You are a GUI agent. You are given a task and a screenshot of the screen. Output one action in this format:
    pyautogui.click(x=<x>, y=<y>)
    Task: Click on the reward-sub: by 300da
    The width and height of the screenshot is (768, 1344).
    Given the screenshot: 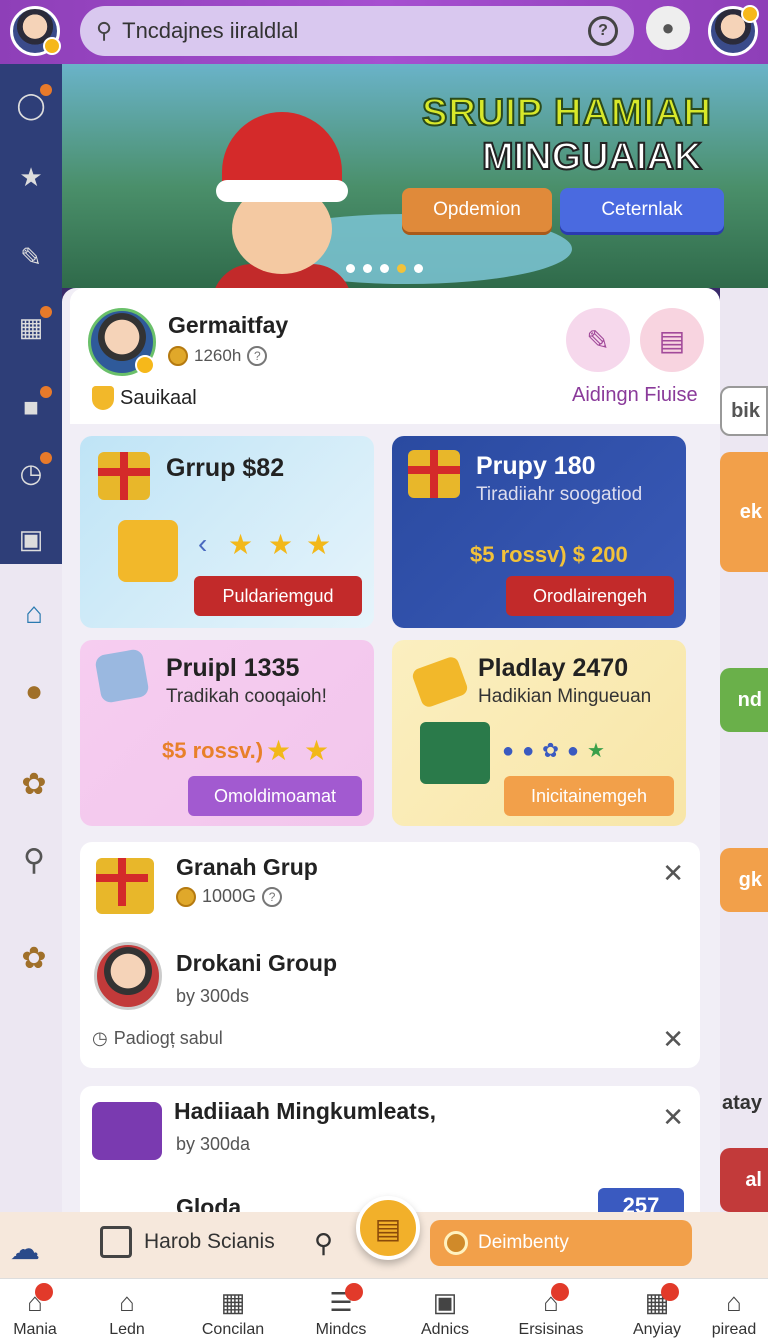 What is the action you would take?
    pyautogui.click(x=213, y=1144)
    